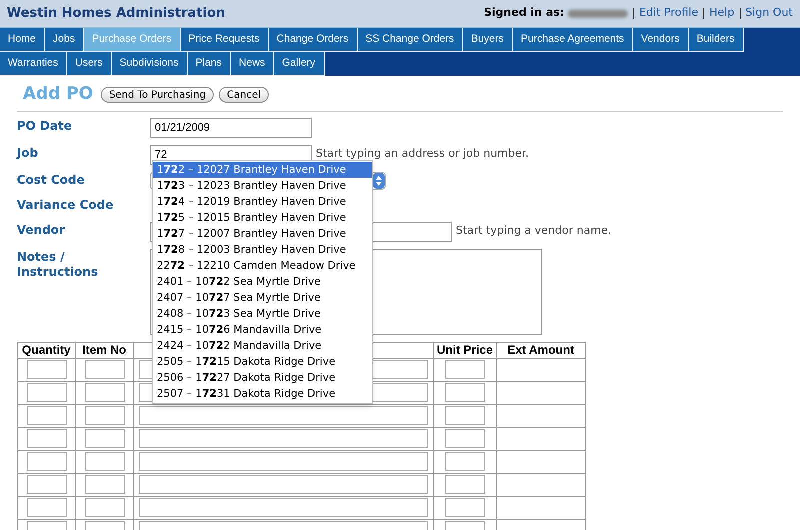 This screenshot has height=530, width=800. What do you see at coordinates (534, 231) in the screenshot?
I see `field-hint: Start typing a vendor name.` at bounding box center [534, 231].